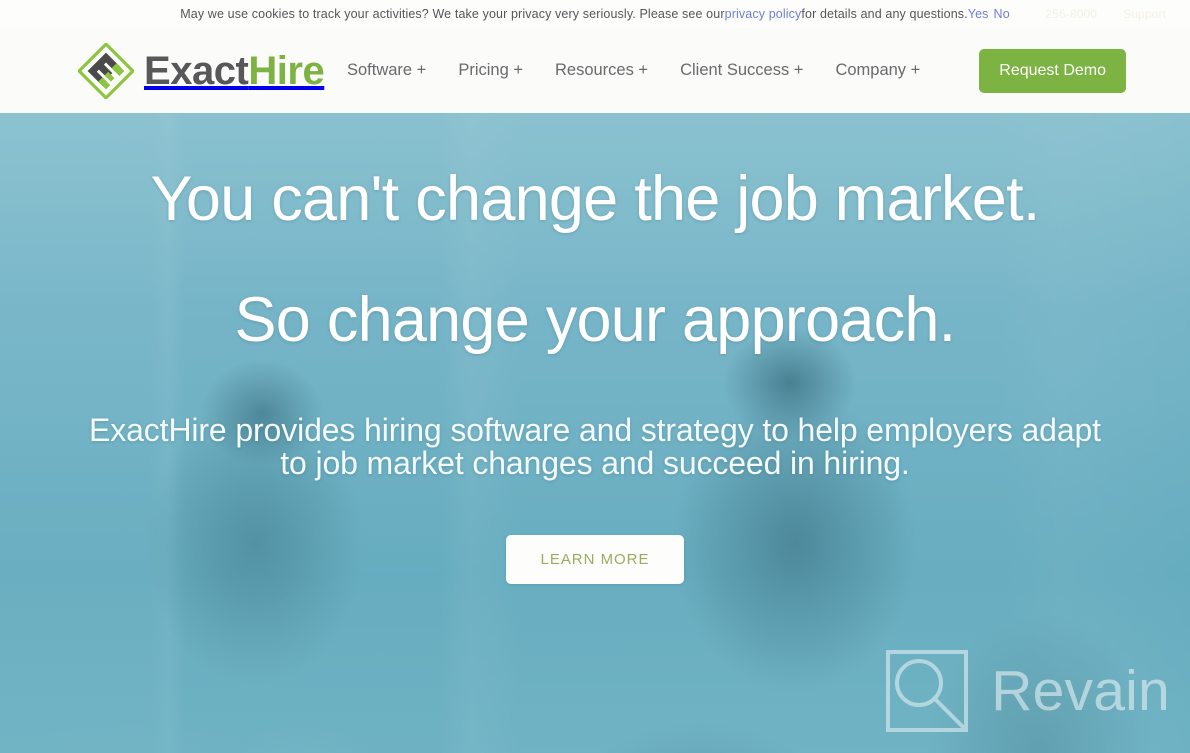  What do you see at coordinates (1002, 14) in the screenshot?
I see `cookie-decline-button: No` at bounding box center [1002, 14].